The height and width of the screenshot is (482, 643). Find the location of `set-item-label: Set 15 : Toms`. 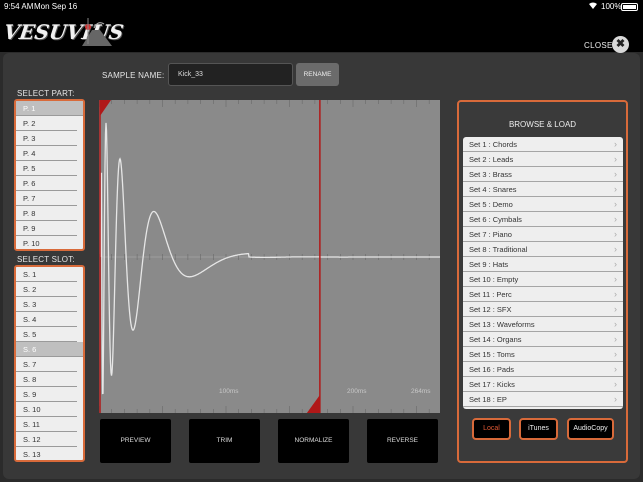

set-item-label: Set 15 : Toms is located at coordinates (492, 354).